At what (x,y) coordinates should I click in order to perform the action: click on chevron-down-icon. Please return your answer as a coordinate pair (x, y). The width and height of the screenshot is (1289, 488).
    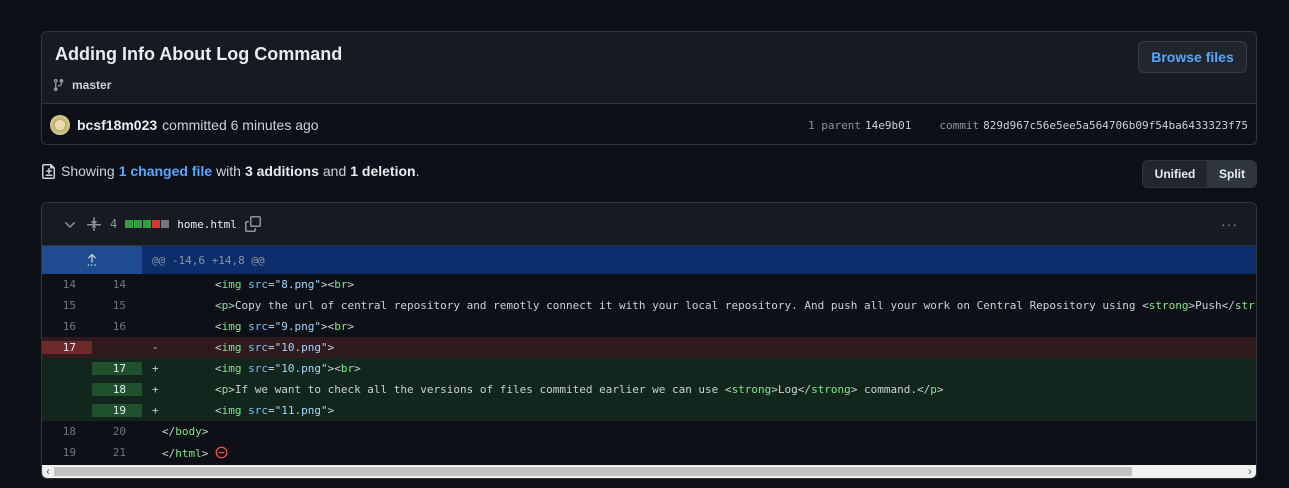
    Looking at the image, I should click on (70, 224).